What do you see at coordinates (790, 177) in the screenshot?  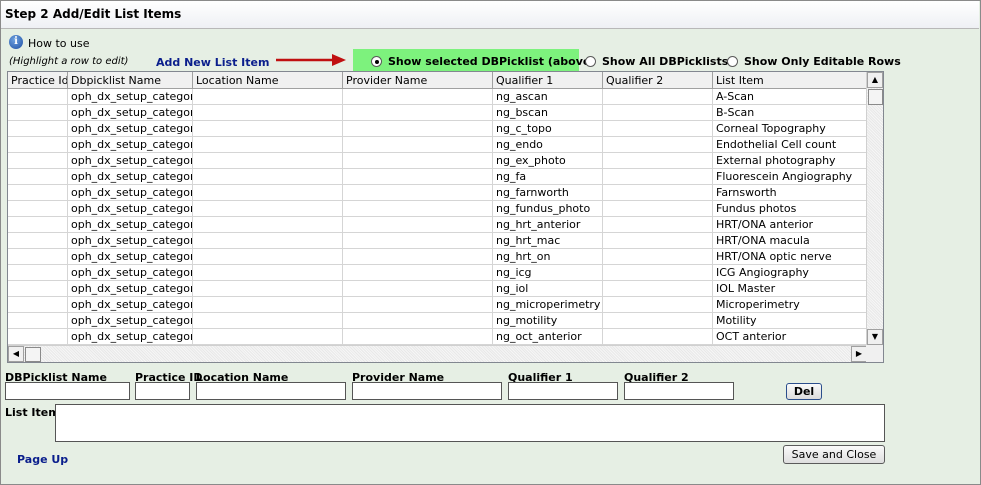 I see `cell-list-item: Fluorescein Angiography` at bounding box center [790, 177].